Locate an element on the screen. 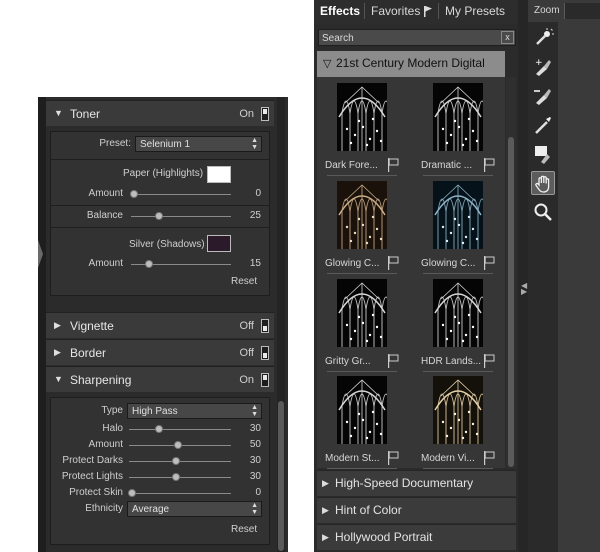  protect-darks-knob is located at coordinates (176, 461).